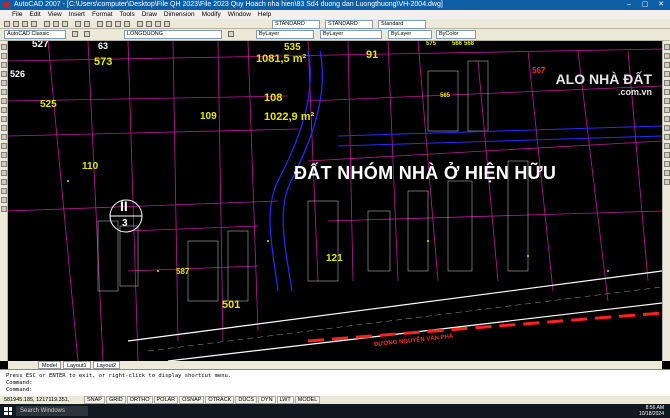  I want to click on text-style-combo: STANDARD, so click(296, 24).